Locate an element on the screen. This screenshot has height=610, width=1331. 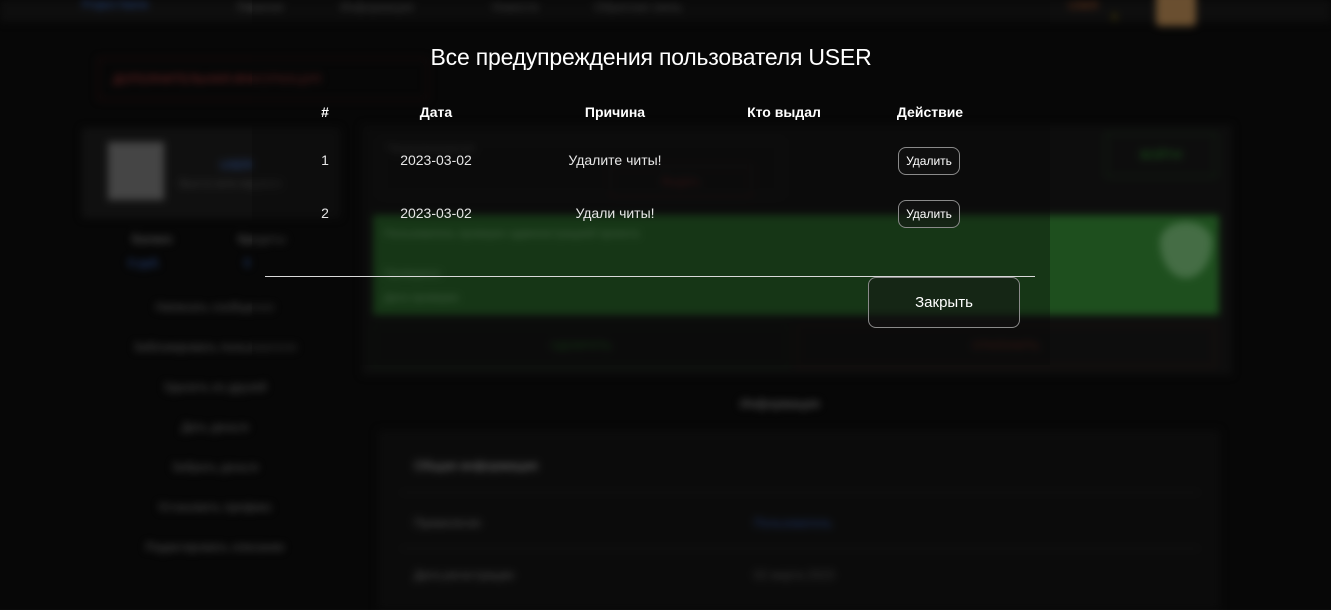
column-header-reason: Причина is located at coordinates (615, 112).